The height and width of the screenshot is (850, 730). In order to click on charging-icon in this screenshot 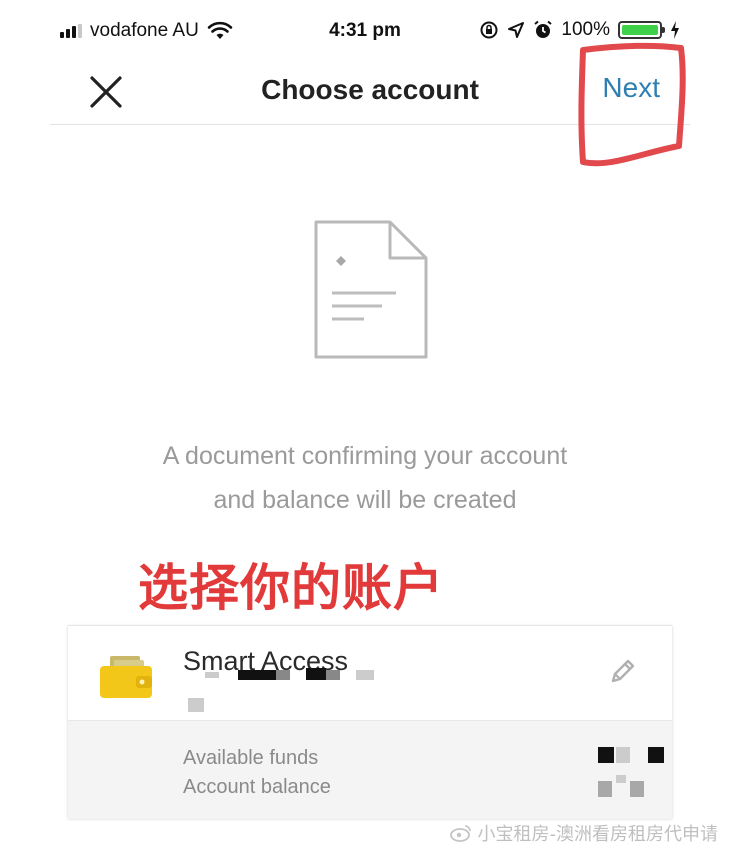, I will do `click(675, 30)`.